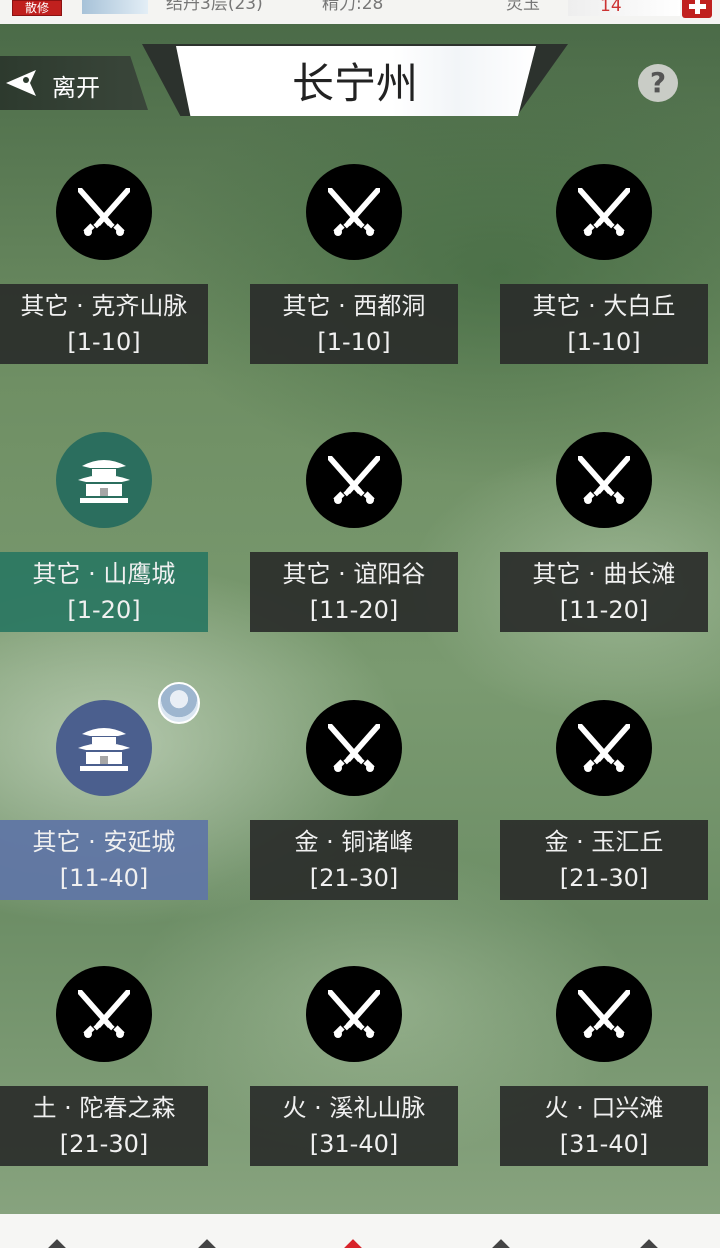 The width and height of the screenshot is (720, 1248). What do you see at coordinates (604, 842) in the screenshot?
I see `location-name: 金 · 玉汇丘` at bounding box center [604, 842].